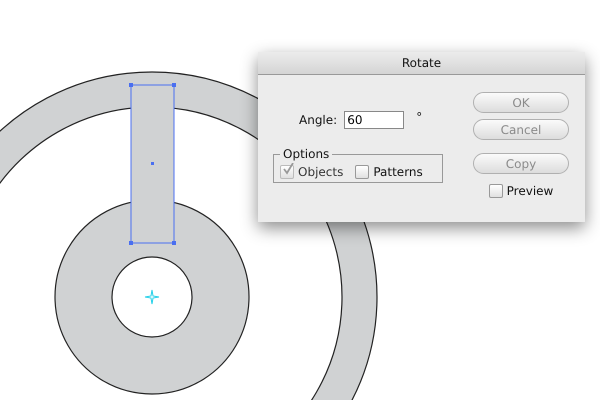 The image size is (600, 400). Describe the element at coordinates (306, 154) in the screenshot. I see `options-legend: Options` at that location.